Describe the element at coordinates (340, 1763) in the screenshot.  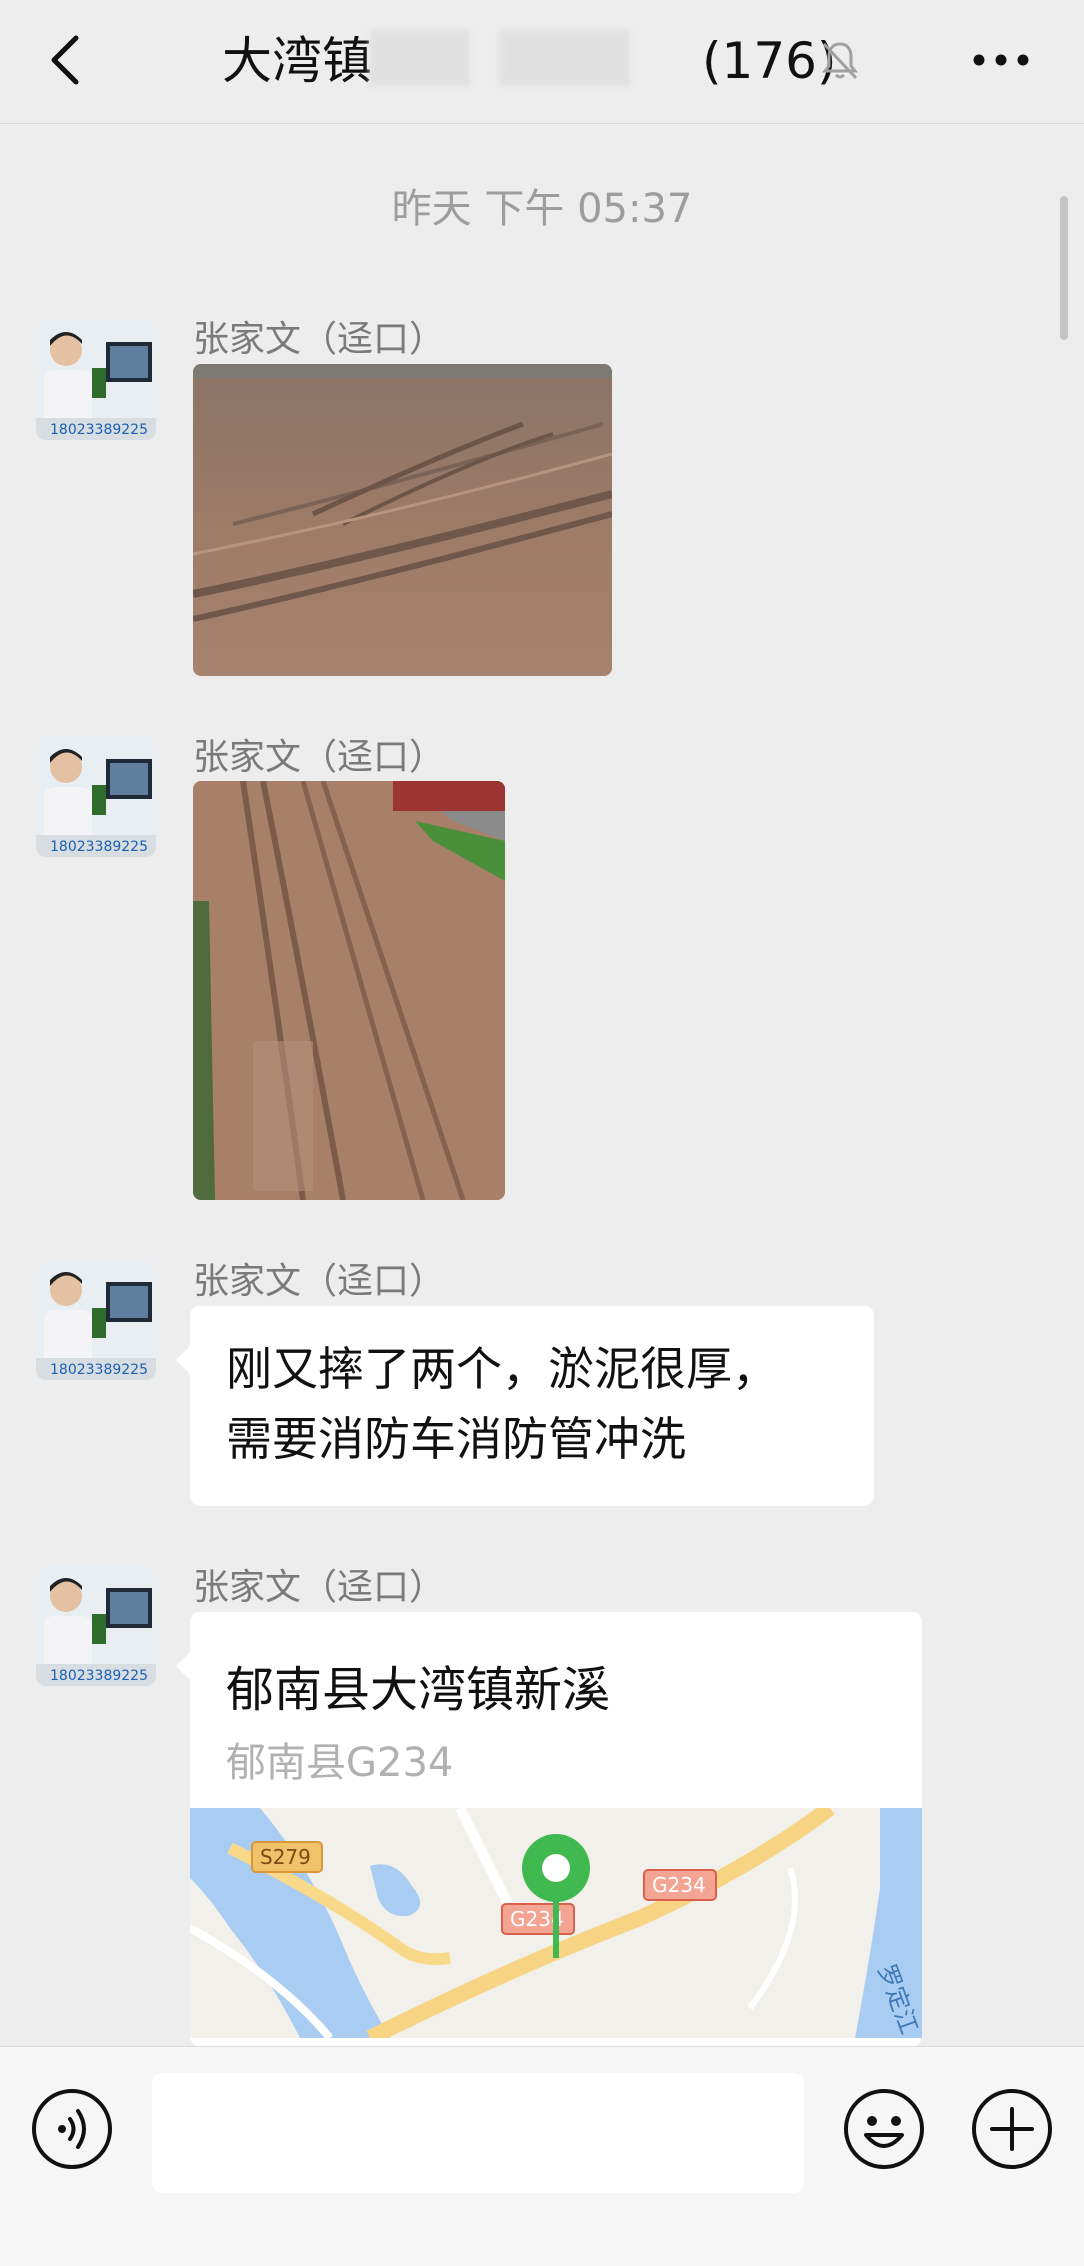
I see `location-subtitle: 郁南县G234` at that location.